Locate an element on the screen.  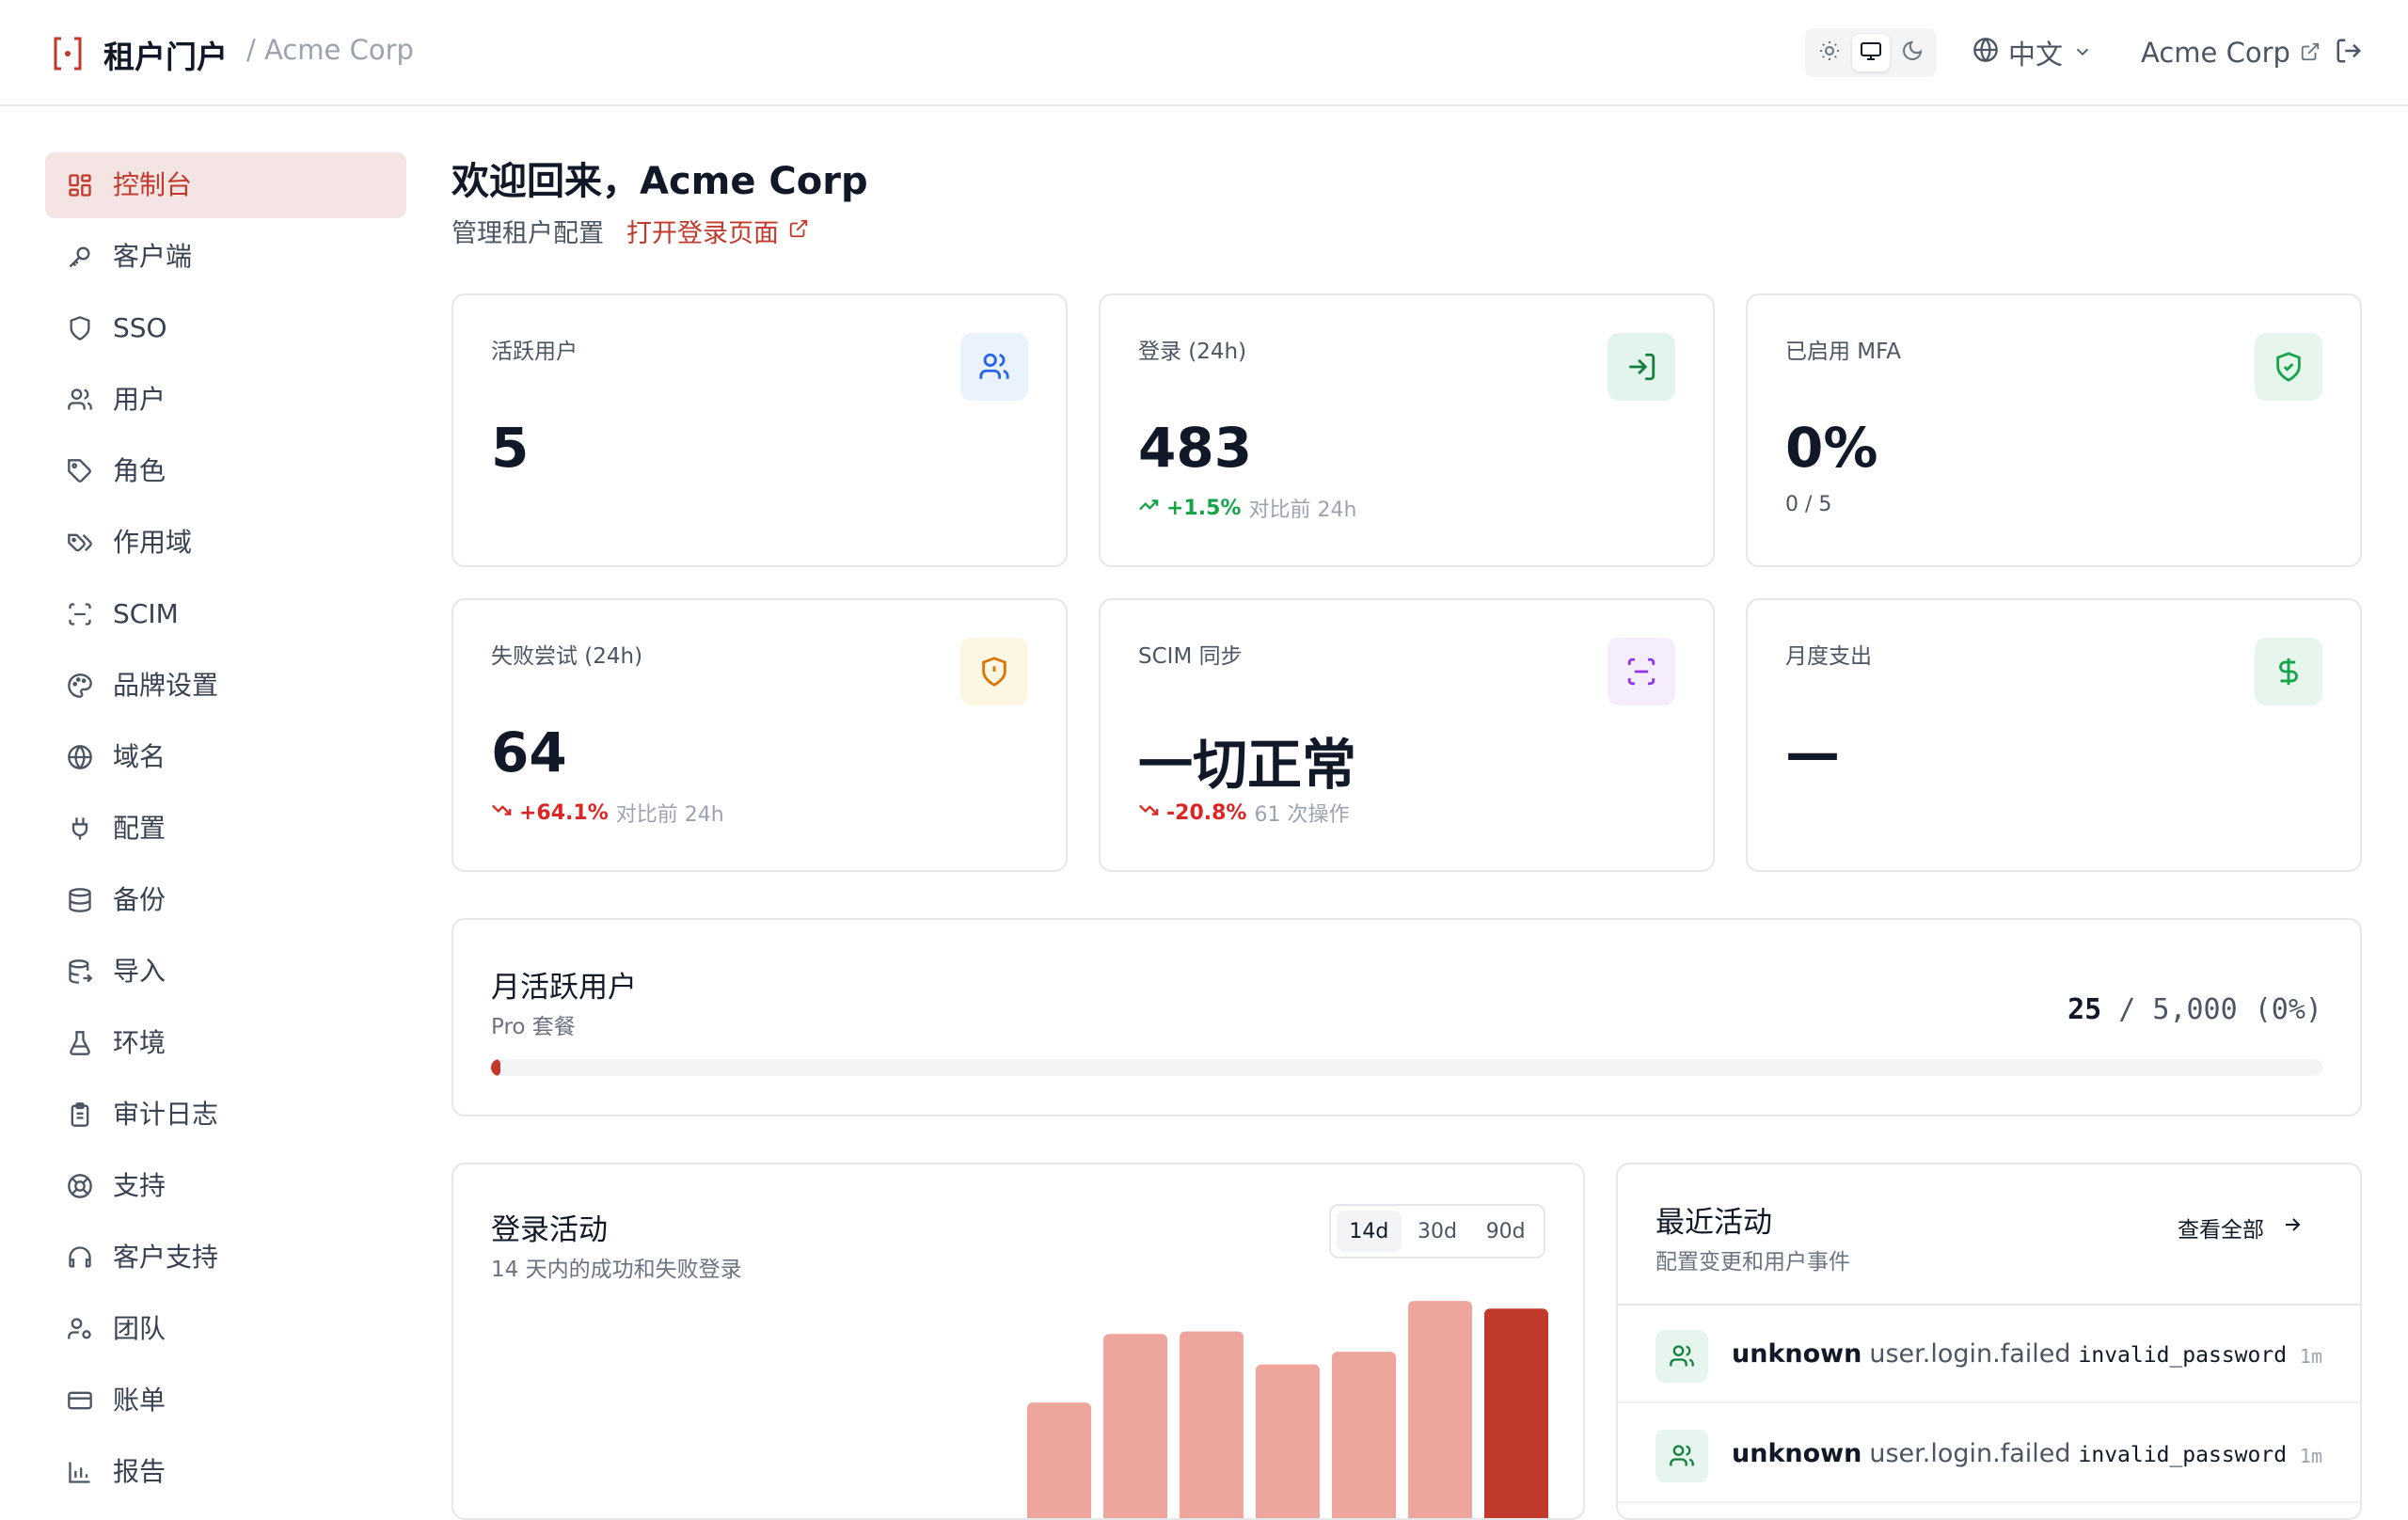
stat-sub: 0 / 5 is located at coordinates (1808, 504).